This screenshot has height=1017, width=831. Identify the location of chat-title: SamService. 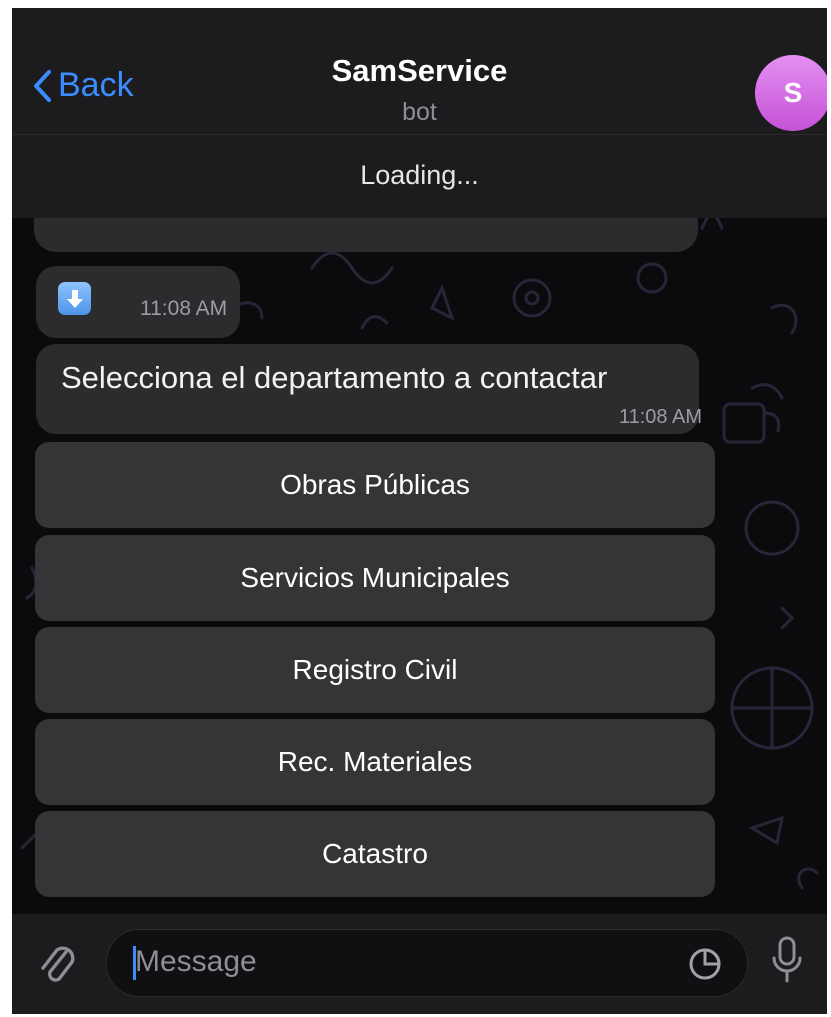
(419, 71).